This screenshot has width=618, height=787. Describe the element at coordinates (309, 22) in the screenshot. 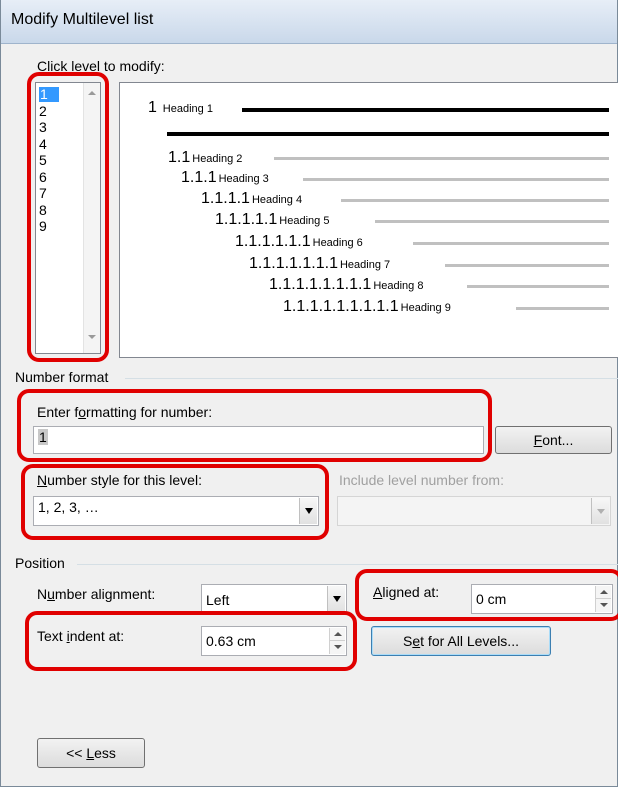

I see `title-bar: Modify Multilevel list` at that location.